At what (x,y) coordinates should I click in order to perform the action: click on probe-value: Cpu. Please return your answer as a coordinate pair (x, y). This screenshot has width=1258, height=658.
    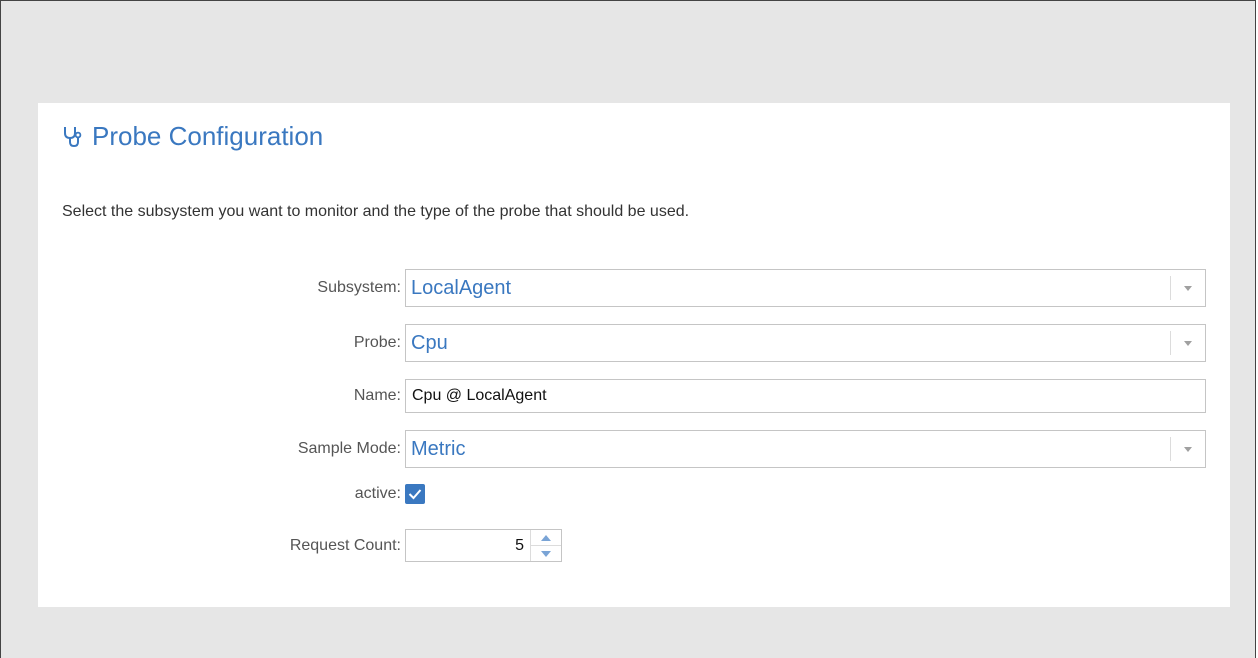
    Looking at the image, I should click on (429, 342).